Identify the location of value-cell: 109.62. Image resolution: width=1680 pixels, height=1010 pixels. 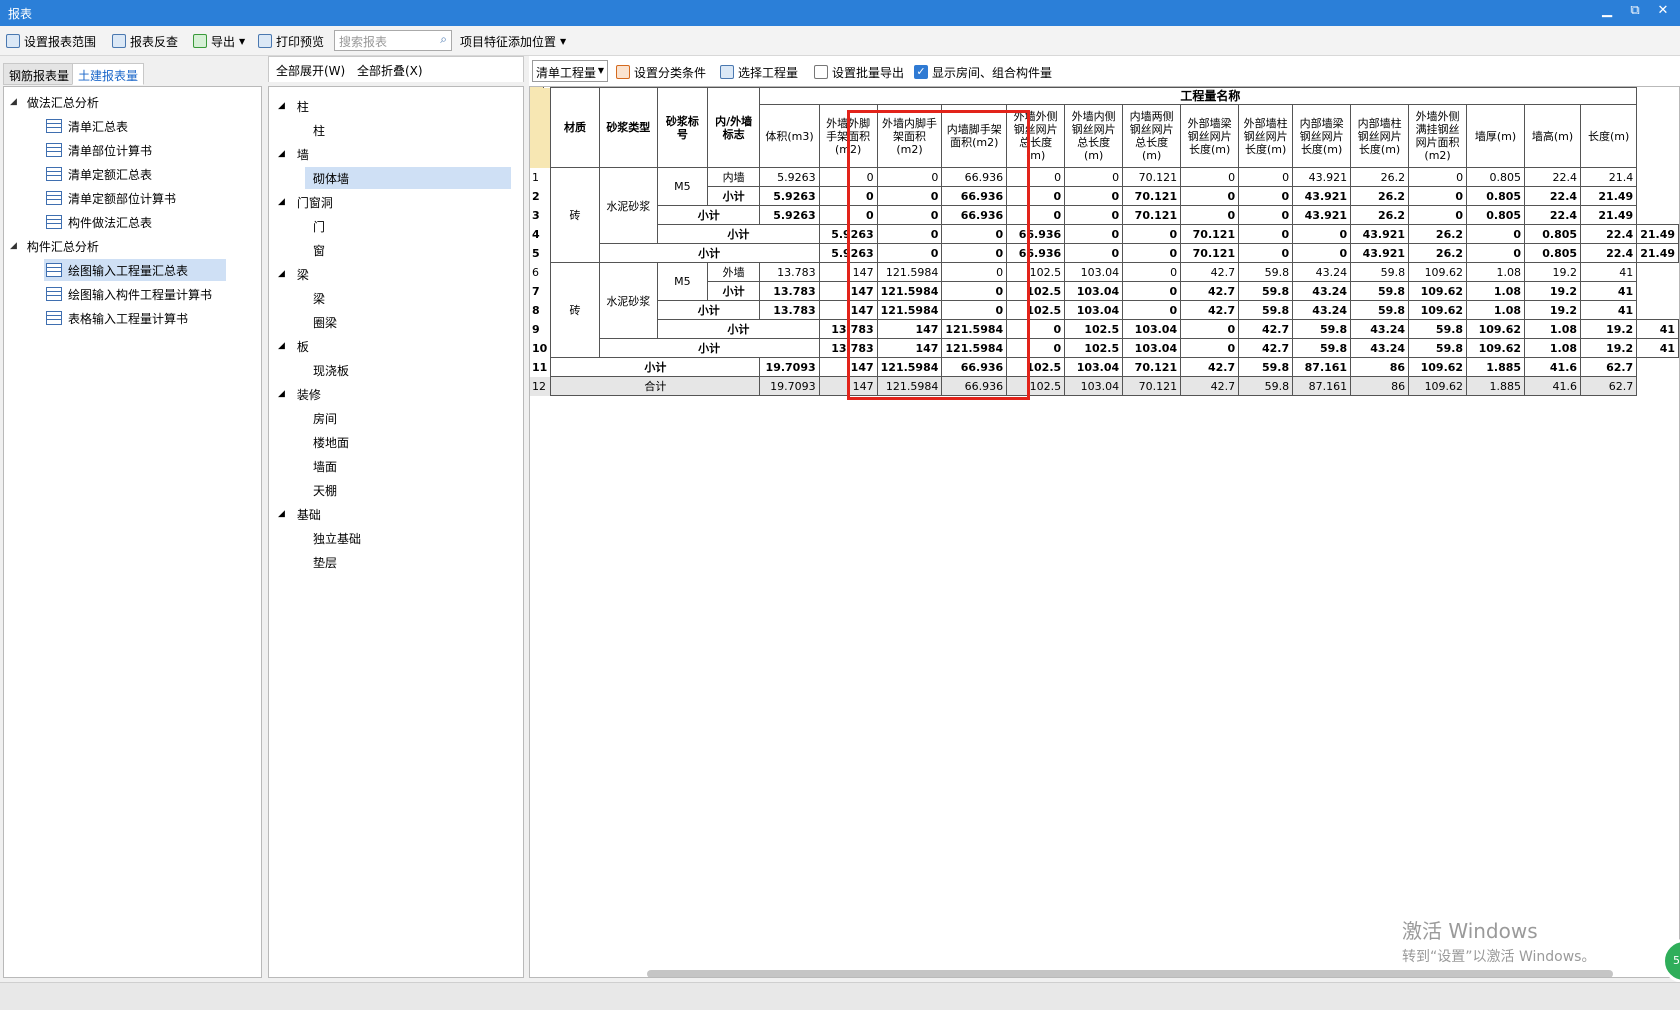
(1438, 310).